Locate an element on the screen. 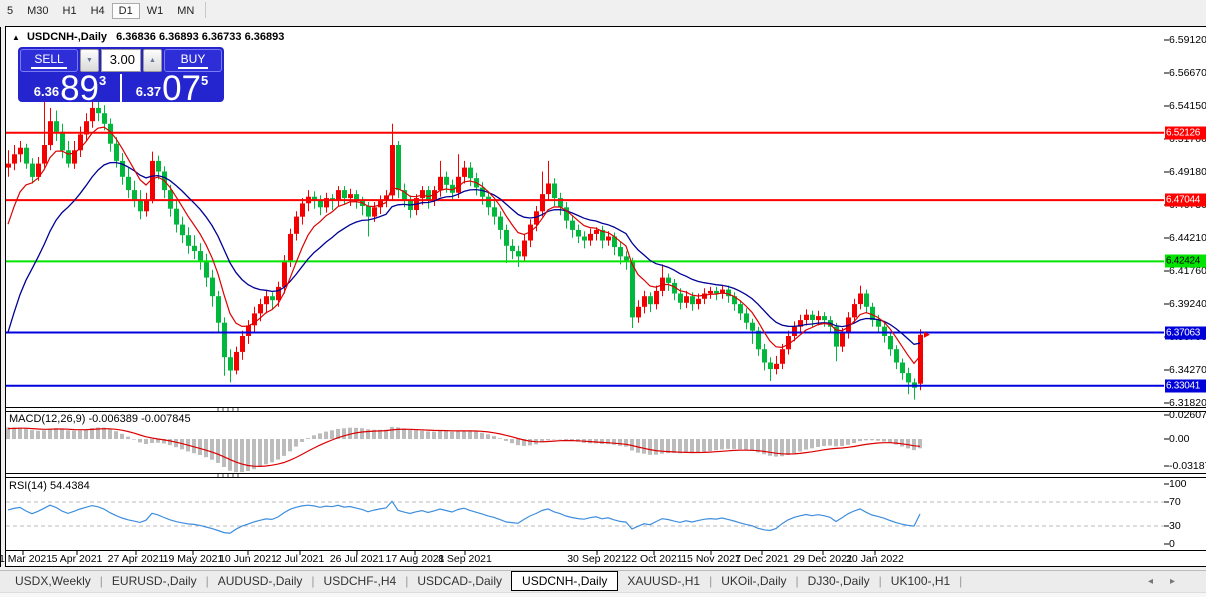  tab-scroll-left-icon: ◂ is located at coordinates (1150, 581).